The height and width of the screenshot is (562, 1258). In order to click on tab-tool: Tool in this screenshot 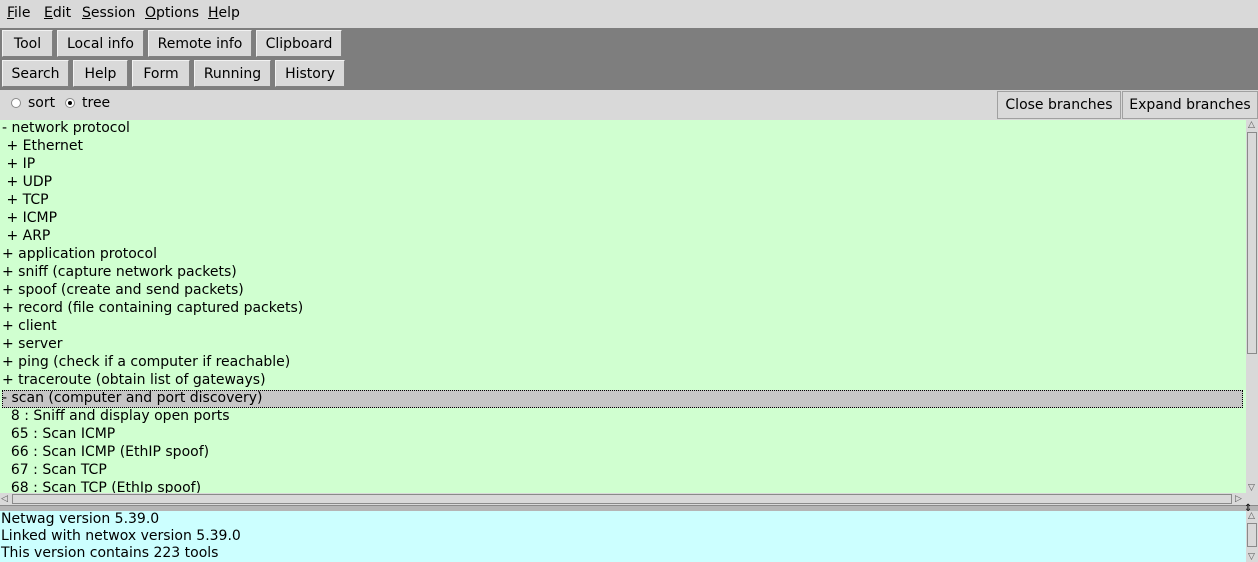, I will do `click(27, 43)`.